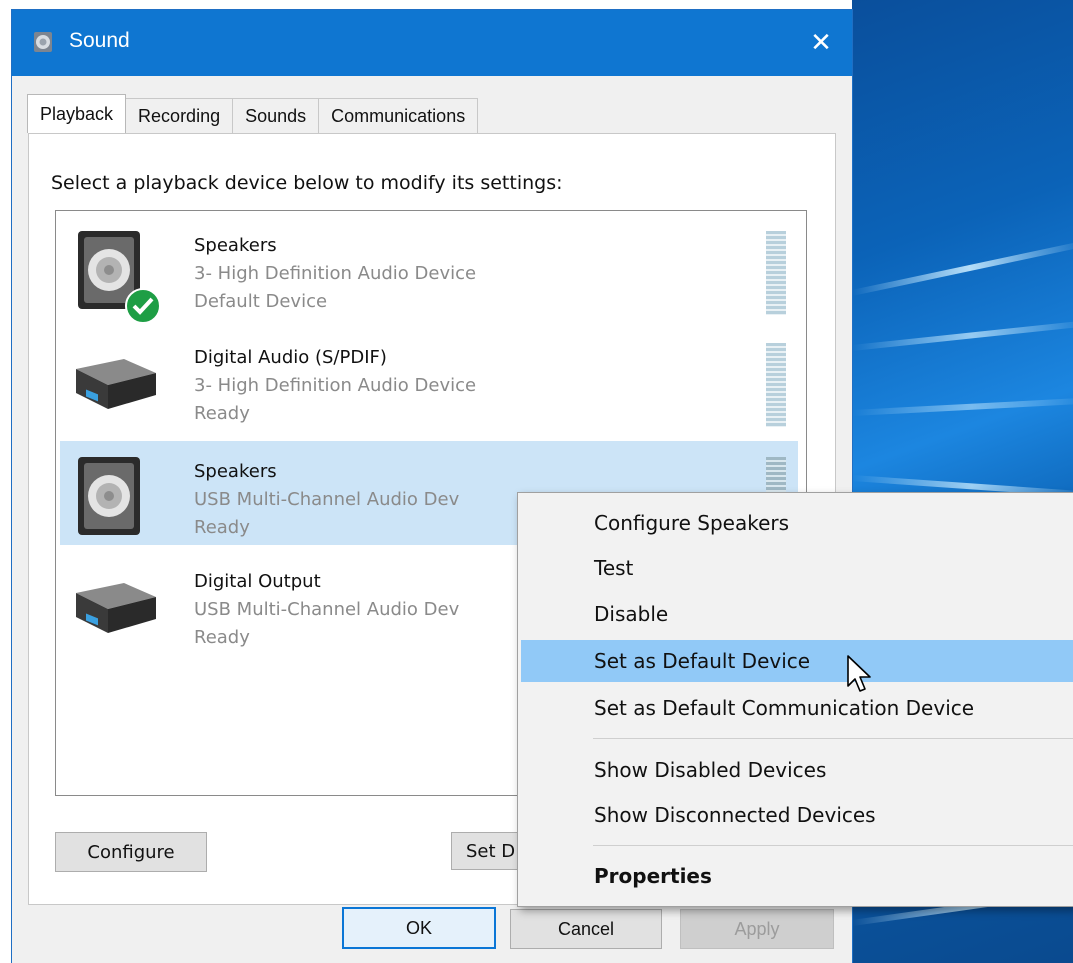 The image size is (1073, 963). Describe the element at coordinates (109, 496) in the screenshot. I see `speaker-icon` at that location.